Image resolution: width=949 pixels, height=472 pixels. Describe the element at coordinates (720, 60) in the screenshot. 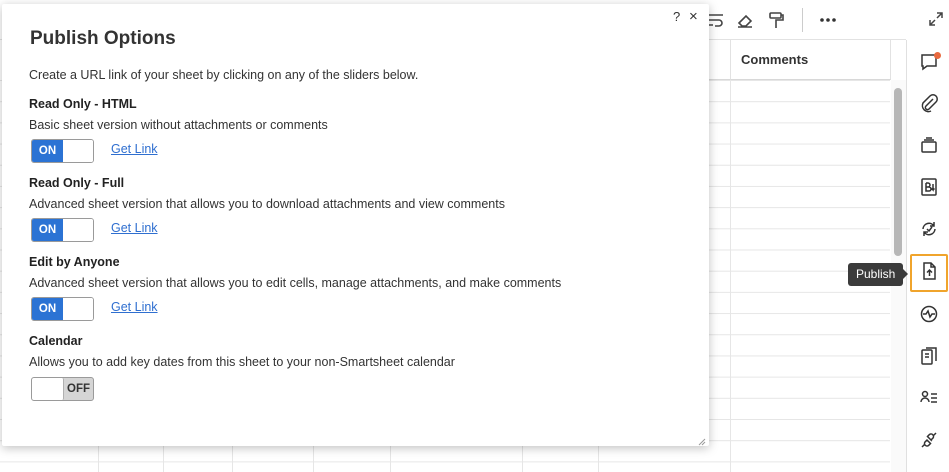

I see `column-header` at that location.